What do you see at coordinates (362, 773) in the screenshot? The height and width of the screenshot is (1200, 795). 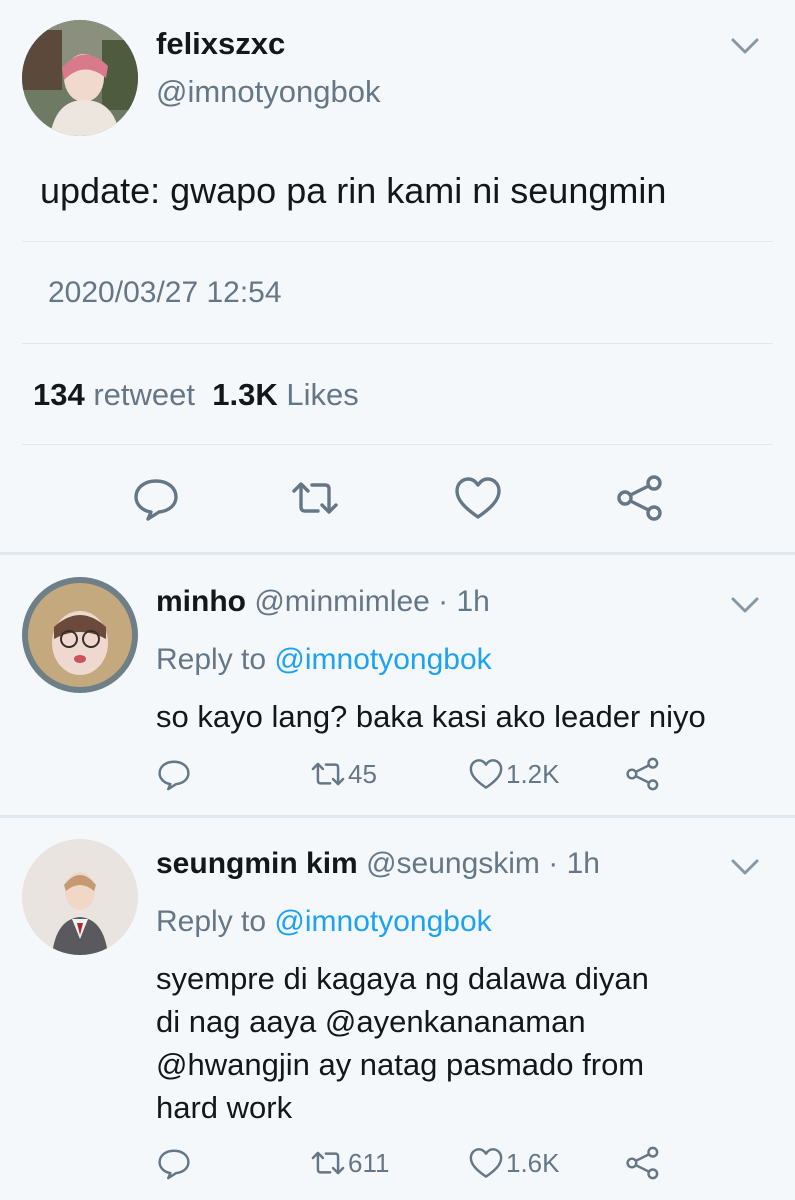 I see `retweet-count: 45` at bounding box center [362, 773].